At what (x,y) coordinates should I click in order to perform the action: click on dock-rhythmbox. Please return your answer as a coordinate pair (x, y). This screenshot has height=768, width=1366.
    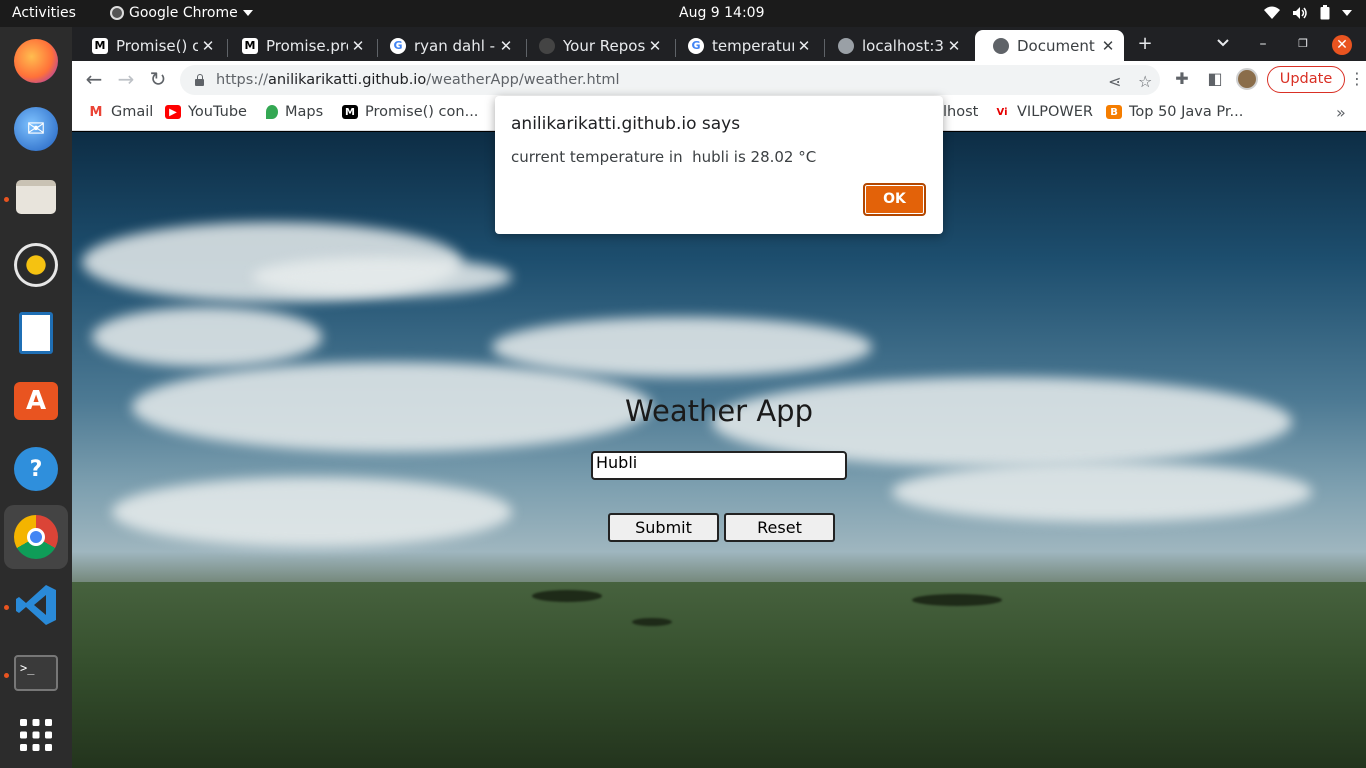
    Looking at the image, I should click on (36, 265).